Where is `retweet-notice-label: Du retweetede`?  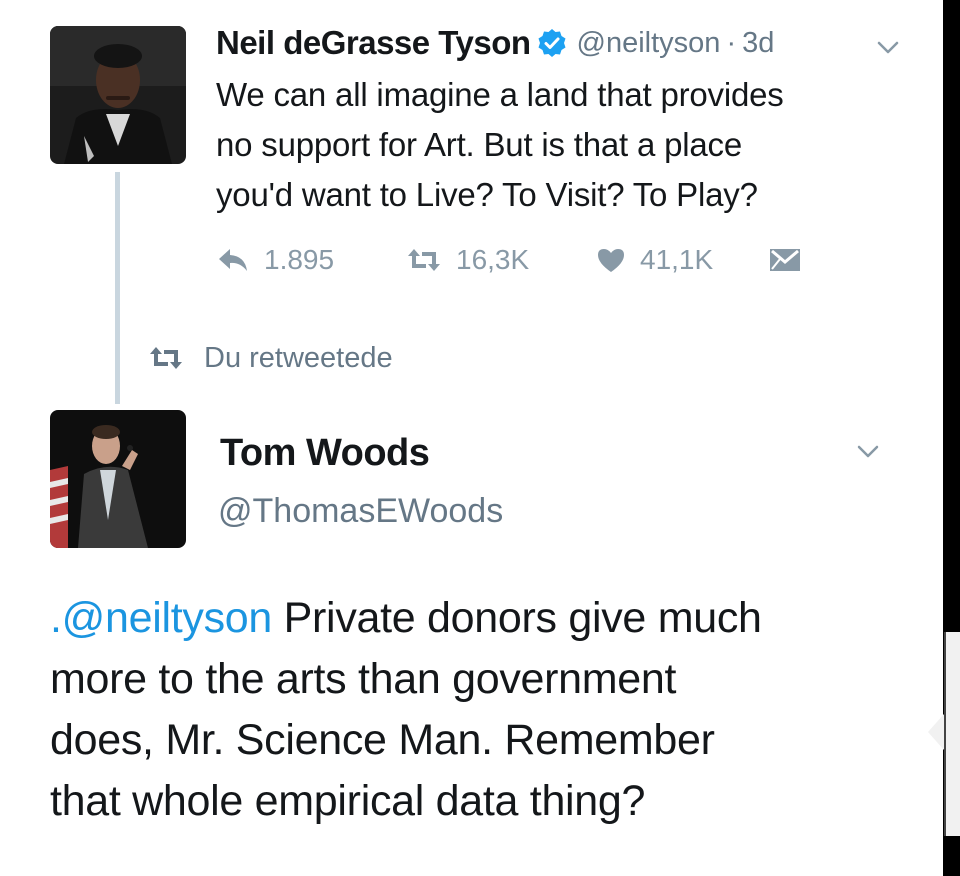
retweet-notice-label: Du retweetede is located at coordinates (298, 357).